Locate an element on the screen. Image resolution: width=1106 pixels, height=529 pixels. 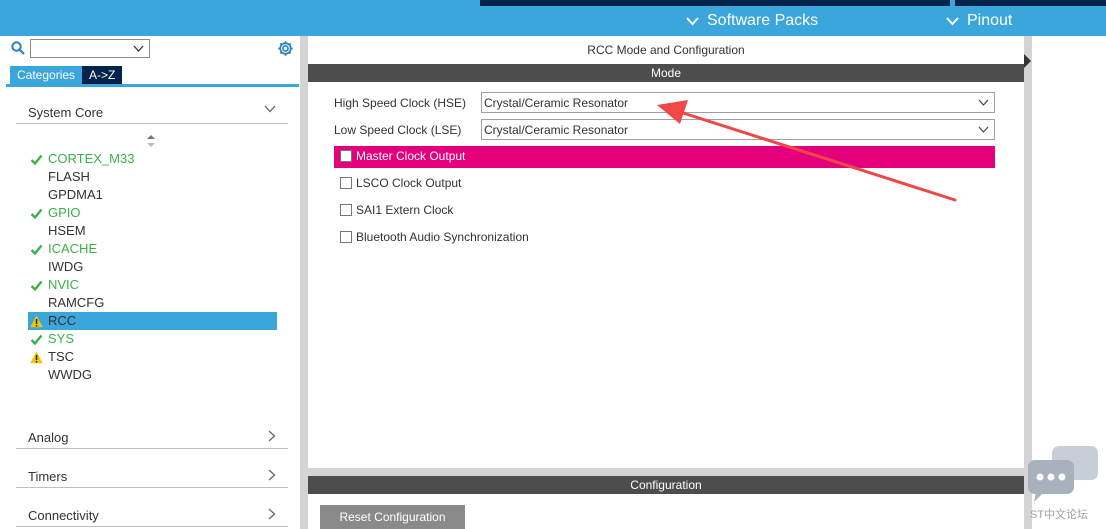
sidebar-item-label: SYS is located at coordinates (61, 338).